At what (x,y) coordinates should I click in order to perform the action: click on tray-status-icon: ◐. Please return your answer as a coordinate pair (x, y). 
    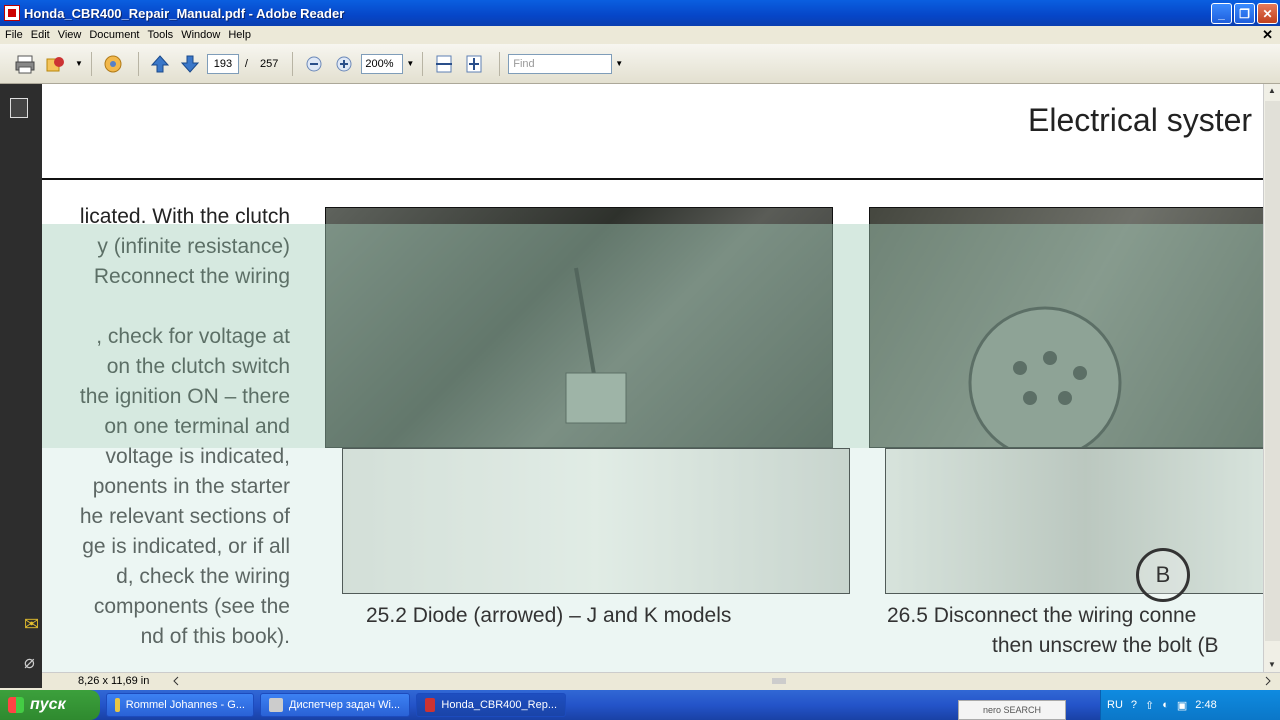
    Looking at the image, I should click on (1165, 705).